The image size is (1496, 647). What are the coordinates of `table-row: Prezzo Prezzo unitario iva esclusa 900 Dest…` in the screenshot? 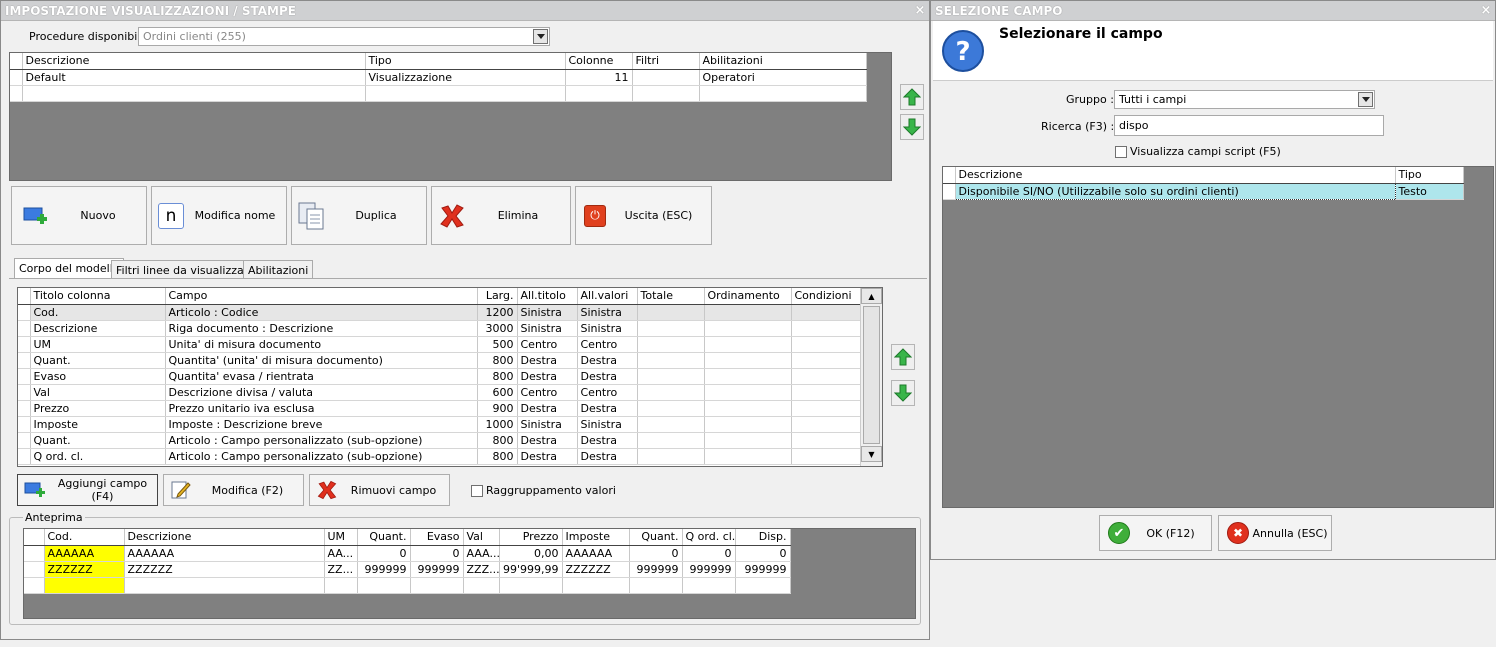 It's located at (440, 408).